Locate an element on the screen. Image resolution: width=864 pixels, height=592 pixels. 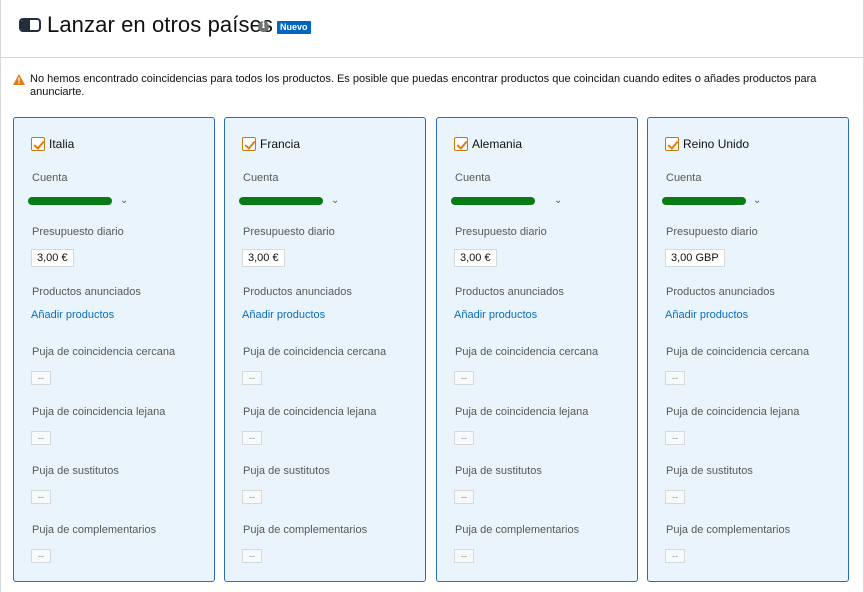
country-name: Reino Unido is located at coordinates (716, 144).